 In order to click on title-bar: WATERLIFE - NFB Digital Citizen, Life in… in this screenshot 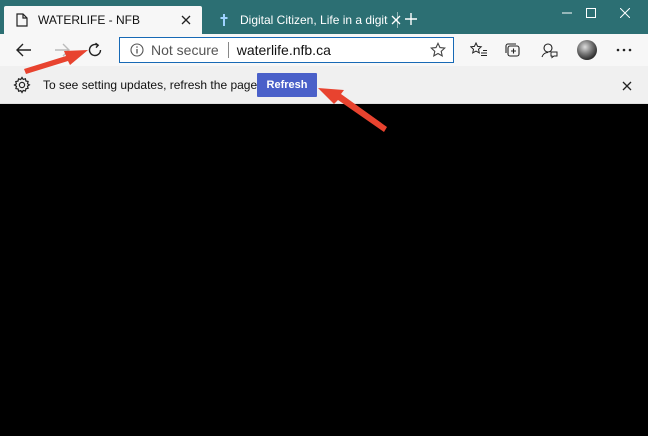, I will do `click(324, 17)`.